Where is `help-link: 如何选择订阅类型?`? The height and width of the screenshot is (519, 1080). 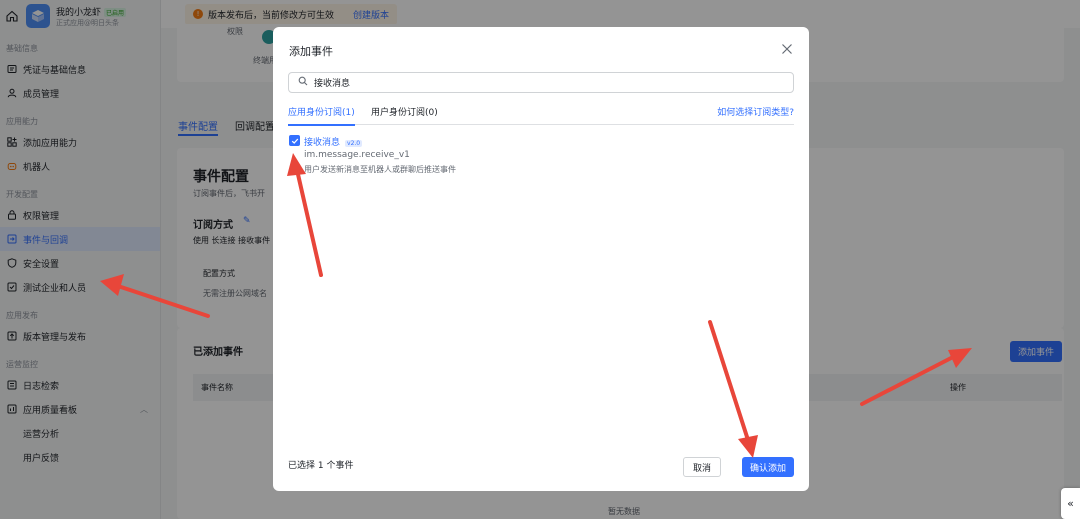 help-link: 如何选择订阅类型? is located at coordinates (755, 111).